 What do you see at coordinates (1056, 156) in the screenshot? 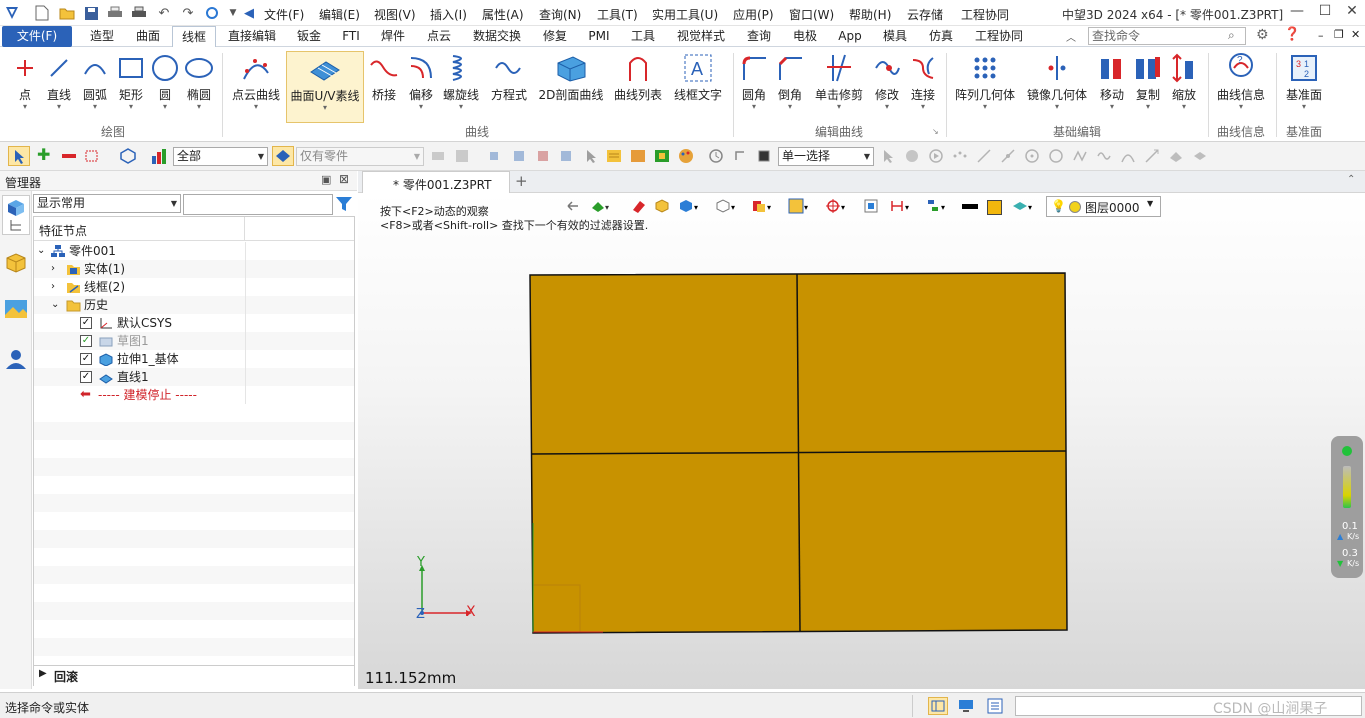
I see `snap-icon-h` at bounding box center [1056, 156].